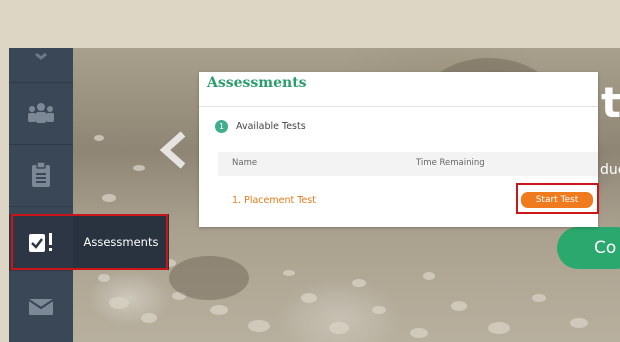 The height and width of the screenshot is (342, 620). What do you see at coordinates (274, 200) in the screenshot?
I see `test-name-link: 1. Placement Test` at bounding box center [274, 200].